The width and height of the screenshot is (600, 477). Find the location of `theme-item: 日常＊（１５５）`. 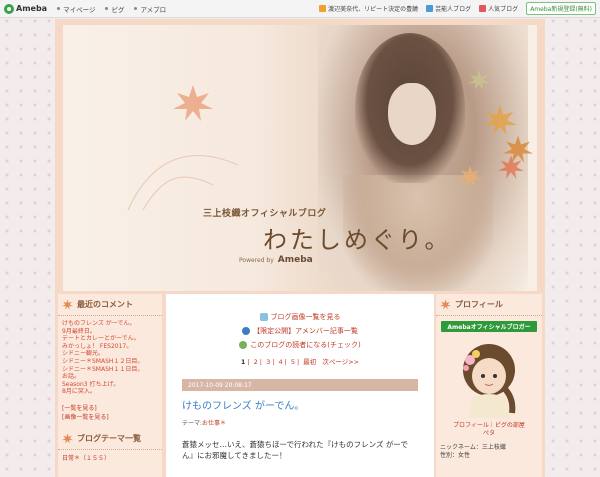

theme-item: 日常＊（１５５） is located at coordinates (110, 457).